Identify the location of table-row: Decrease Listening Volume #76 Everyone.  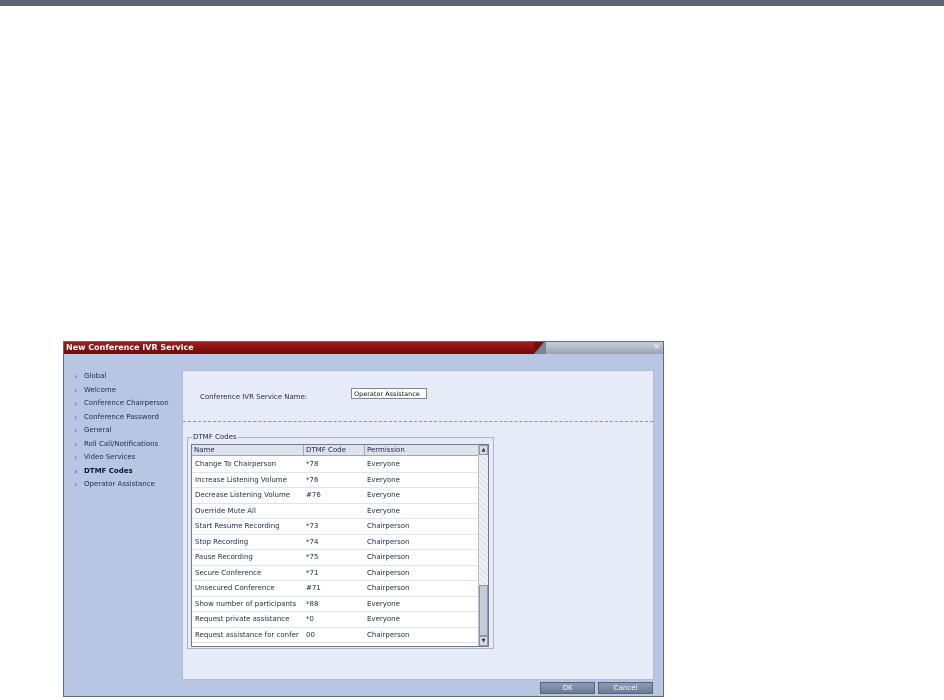
(336, 496).